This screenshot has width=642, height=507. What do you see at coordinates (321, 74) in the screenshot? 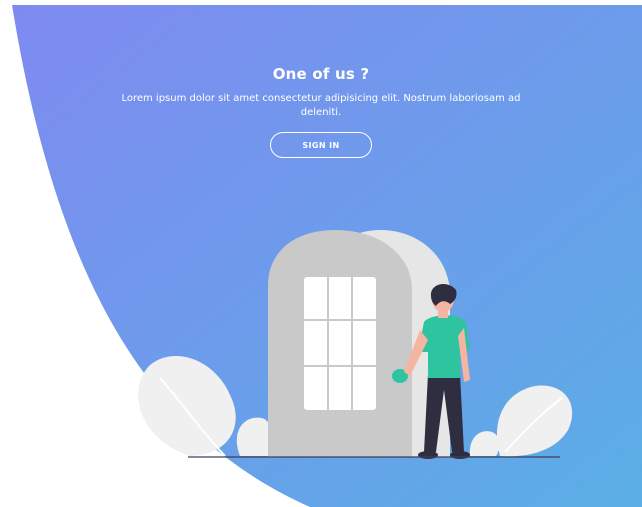
I see `panel-title: One of us ?` at bounding box center [321, 74].